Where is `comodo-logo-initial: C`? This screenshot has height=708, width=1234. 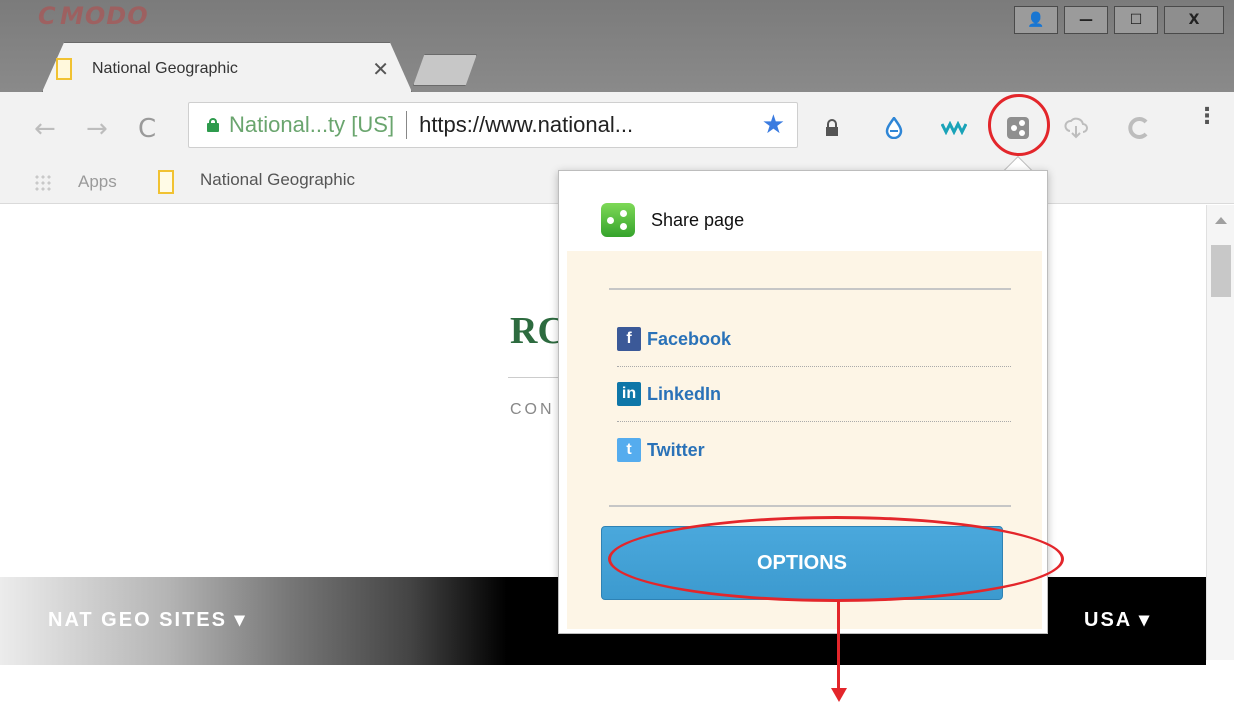
comodo-logo-initial: C is located at coordinates (47, 16).